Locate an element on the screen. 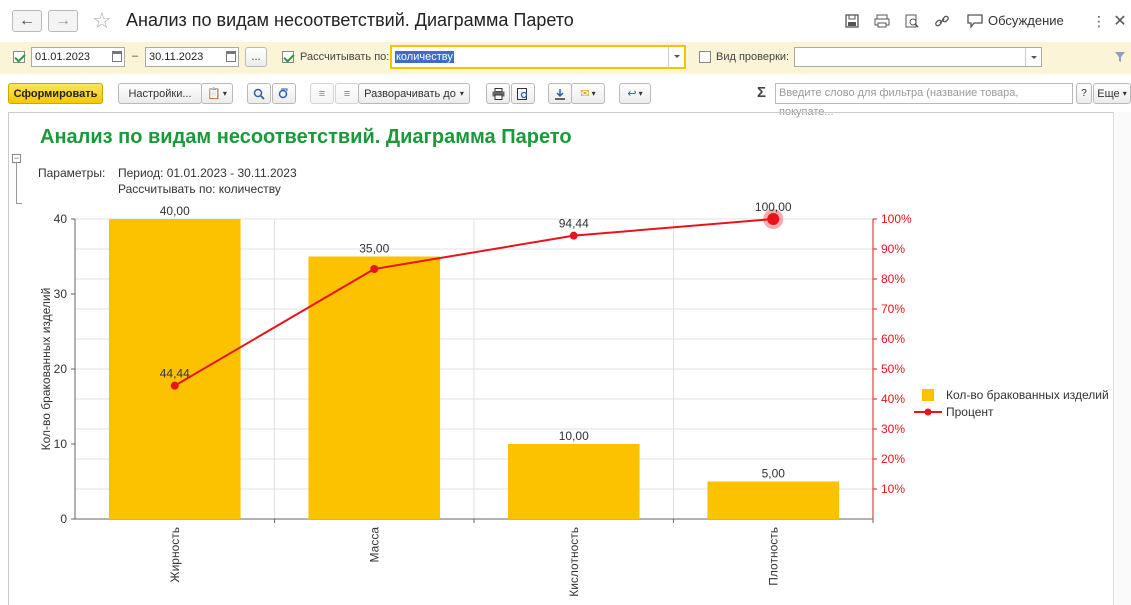  bar-value-label: 10,00 is located at coordinates (574, 436).